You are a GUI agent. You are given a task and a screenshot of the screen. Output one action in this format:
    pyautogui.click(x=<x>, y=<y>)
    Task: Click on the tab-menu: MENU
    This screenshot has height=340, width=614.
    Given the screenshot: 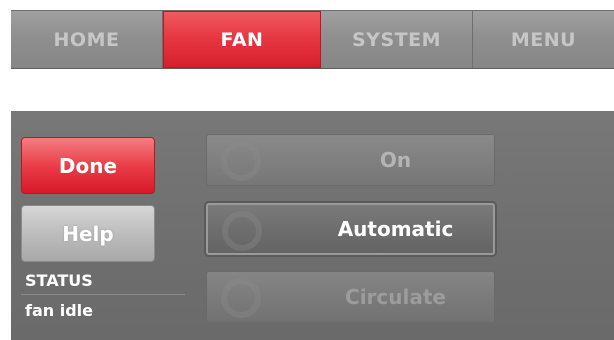 What is the action you would take?
    pyautogui.click(x=543, y=39)
    